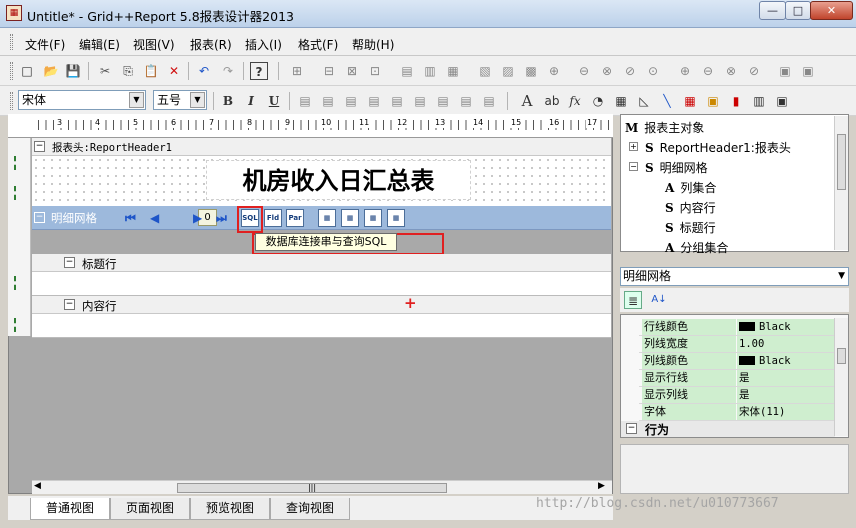 The height and width of the screenshot is (528, 856). What do you see at coordinates (174, 71) in the screenshot?
I see `delete-icon: ✕` at bounding box center [174, 71].